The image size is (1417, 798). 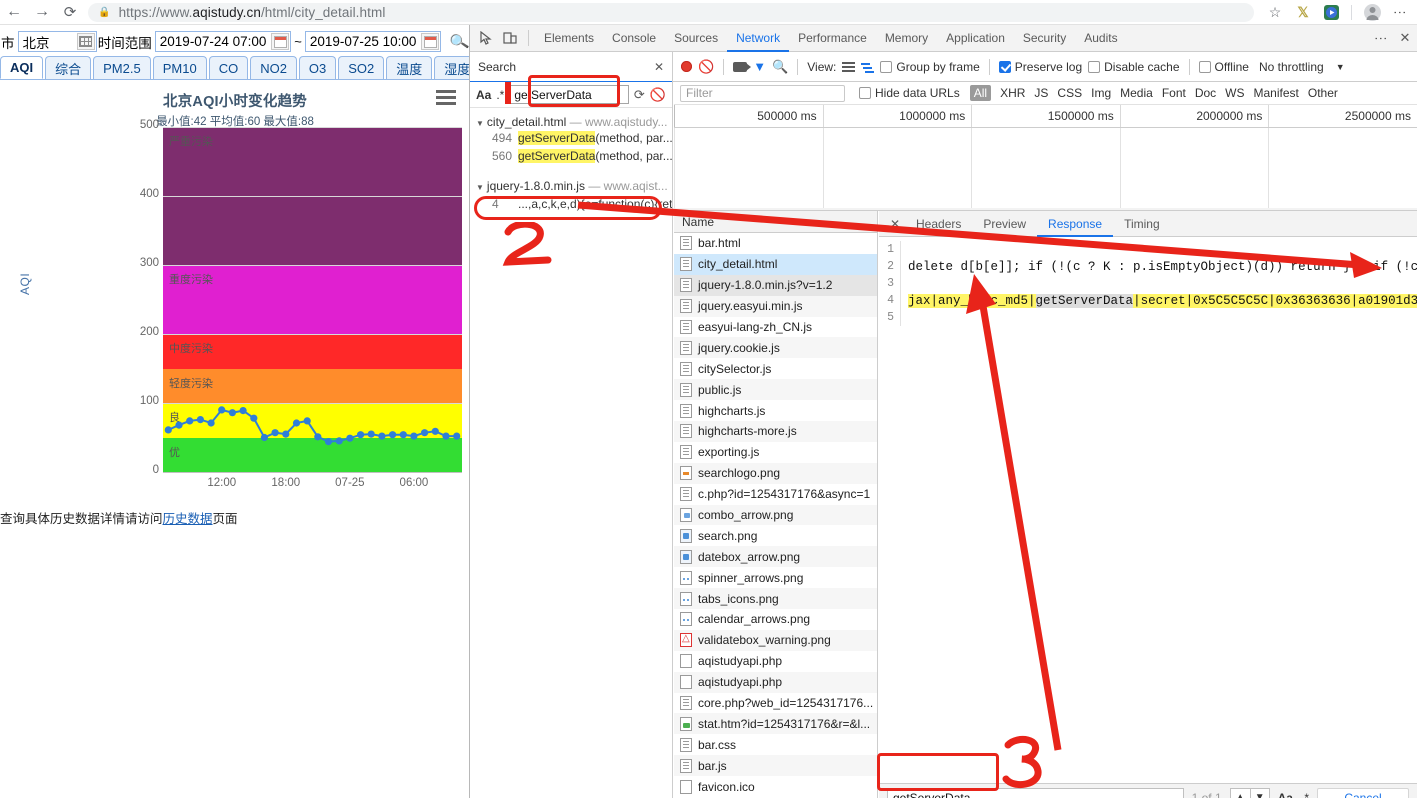 What do you see at coordinates (1234, 93) in the screenshot?
I see `filter-type-ws: WS` at bounding box center [1234, 93].